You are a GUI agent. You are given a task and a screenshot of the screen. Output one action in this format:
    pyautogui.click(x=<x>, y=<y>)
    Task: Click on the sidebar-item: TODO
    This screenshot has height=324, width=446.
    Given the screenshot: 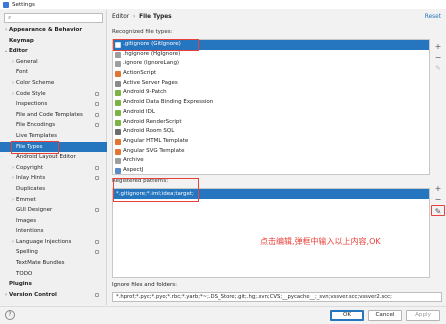 What is the action you would take?
    pyautogui.click(x=53, y=274)
    